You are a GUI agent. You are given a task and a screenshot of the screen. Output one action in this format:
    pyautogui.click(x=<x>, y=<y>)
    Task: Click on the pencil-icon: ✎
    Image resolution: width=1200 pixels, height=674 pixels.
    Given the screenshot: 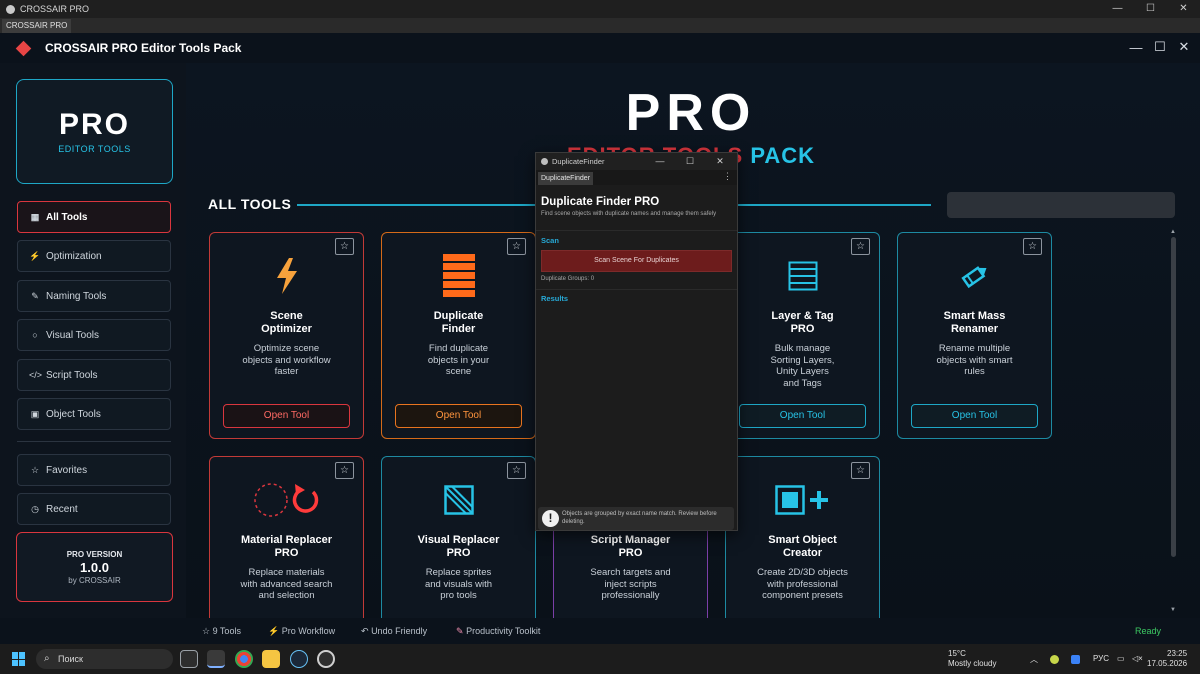 What is the action you would take?
    pyautogui.click(x=35, y=295)
    